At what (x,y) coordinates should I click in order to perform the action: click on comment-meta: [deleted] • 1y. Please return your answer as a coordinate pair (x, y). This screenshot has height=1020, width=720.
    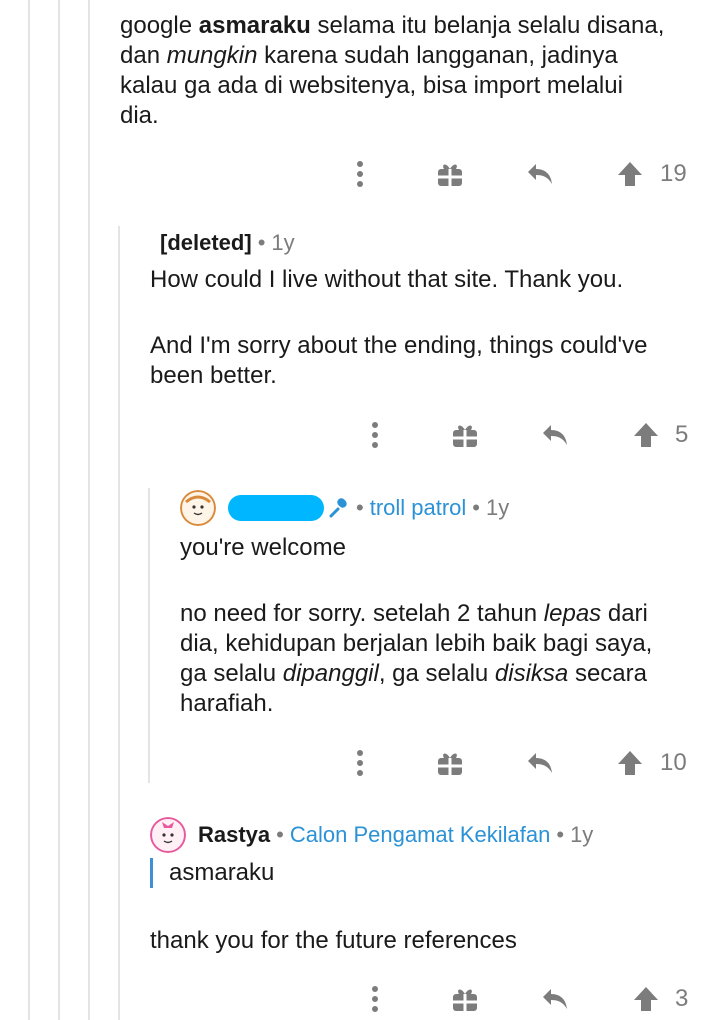
    Looking at the image, I should click on (227, 243).